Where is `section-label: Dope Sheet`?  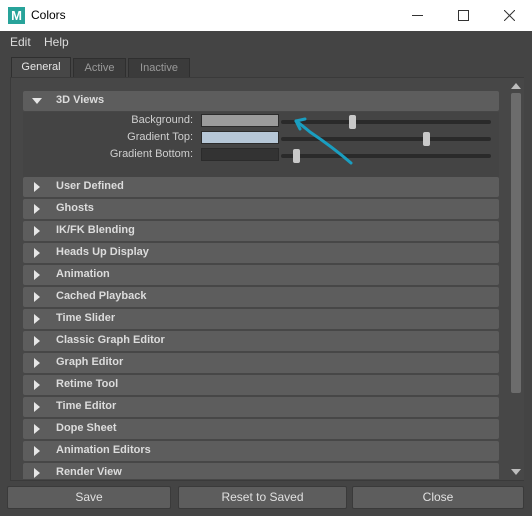
section-label: Dope Sheet is located at coordinates (86, 428).